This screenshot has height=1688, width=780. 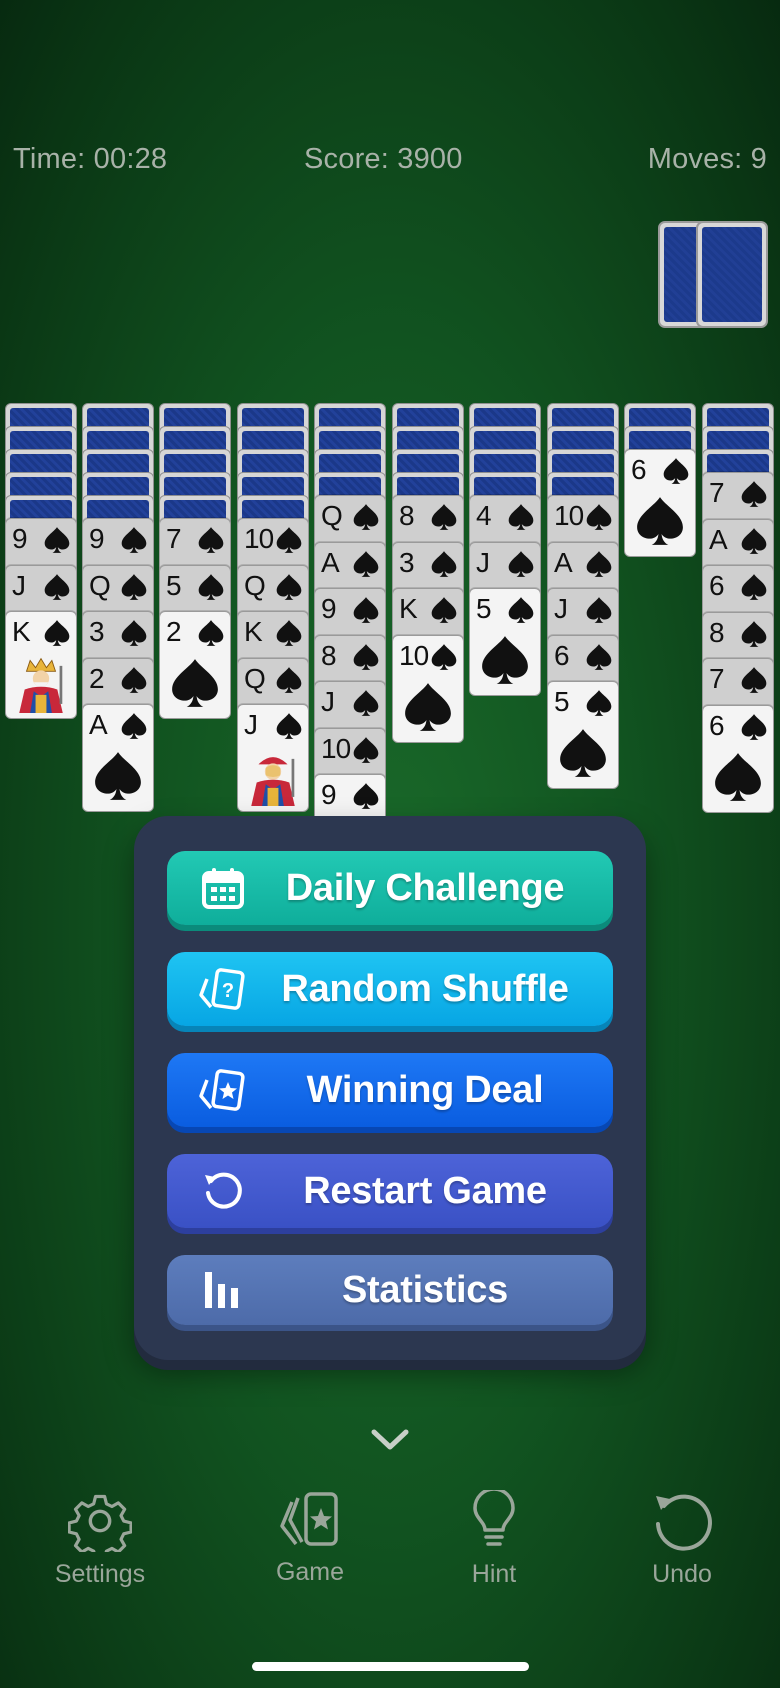 I want to click on statistics-button: Statistics, so click(x=390, y=1290).